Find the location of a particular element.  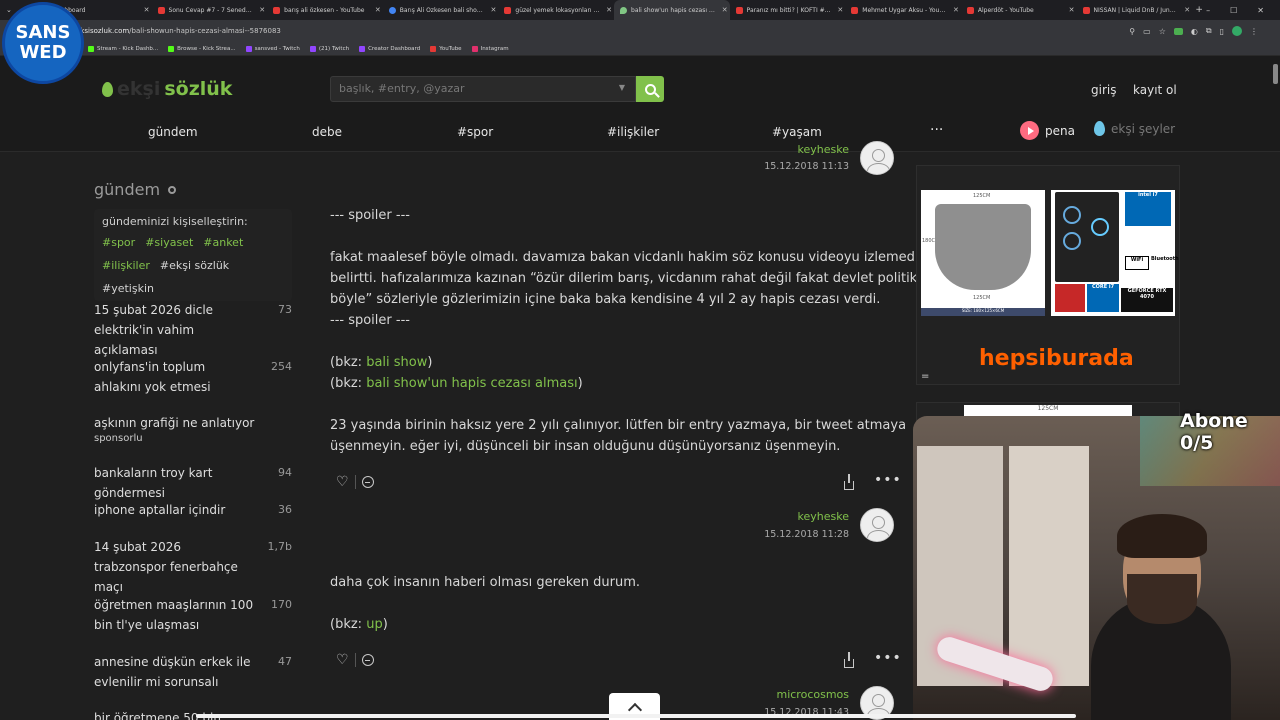

bookmark-item: YouTube is located at coordinates (446, 48).